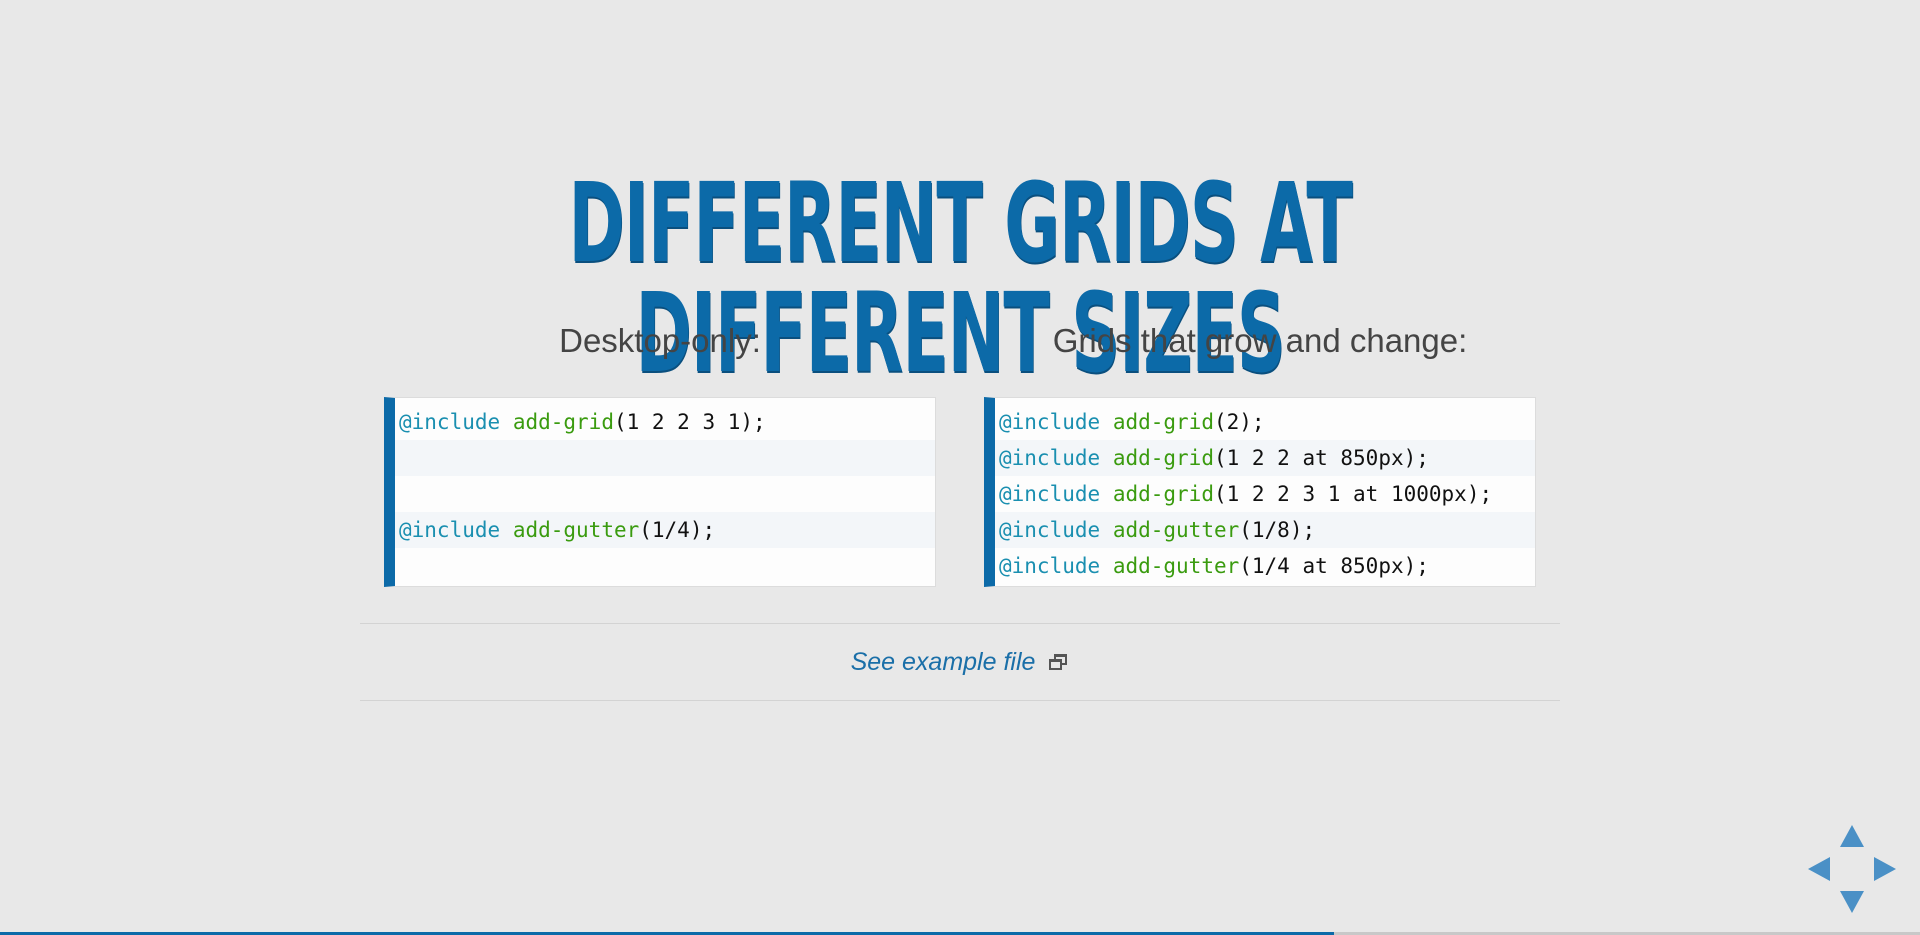  What do you see at coordinates (960, 700) in the screenshot?
I see `divider-bottom` at bounding box center [960, 700].